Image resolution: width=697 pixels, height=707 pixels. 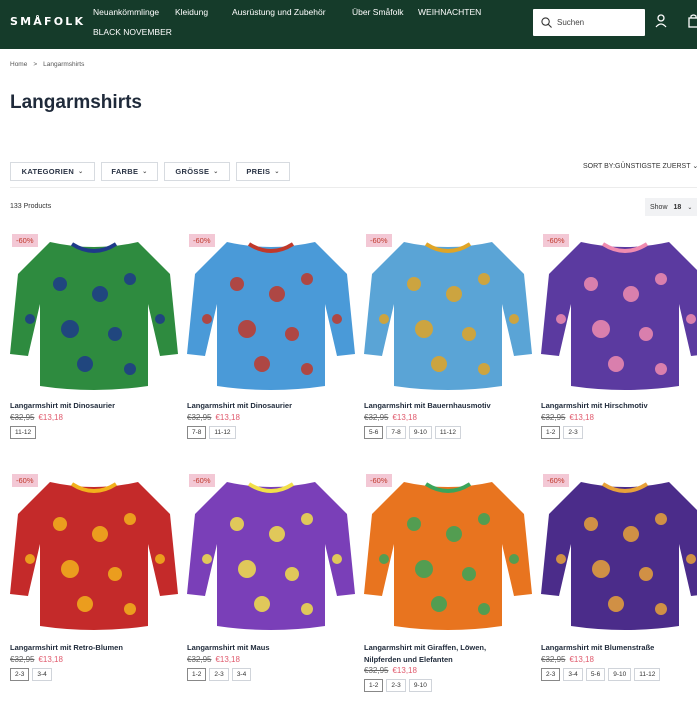 I want to click on filter-color: FARBE ⌄, so click(x=129, y=171).